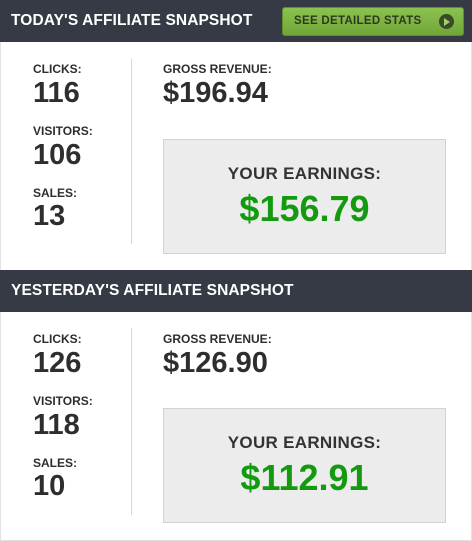  I want to click on yesterday-clicks-label: CLICKS:, so click(57, 339).